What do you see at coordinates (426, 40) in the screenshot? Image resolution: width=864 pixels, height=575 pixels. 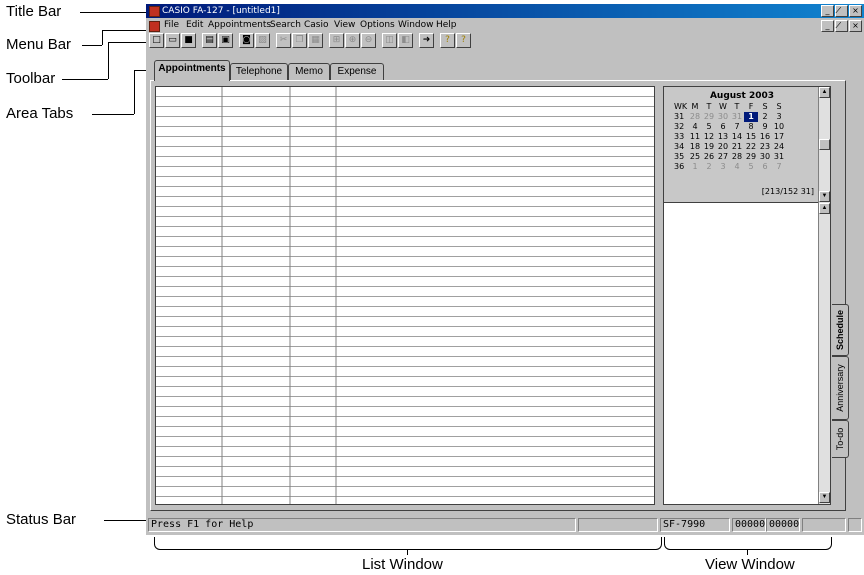 I see `transfer-icon: ➜` at bounding box center [426, 40].